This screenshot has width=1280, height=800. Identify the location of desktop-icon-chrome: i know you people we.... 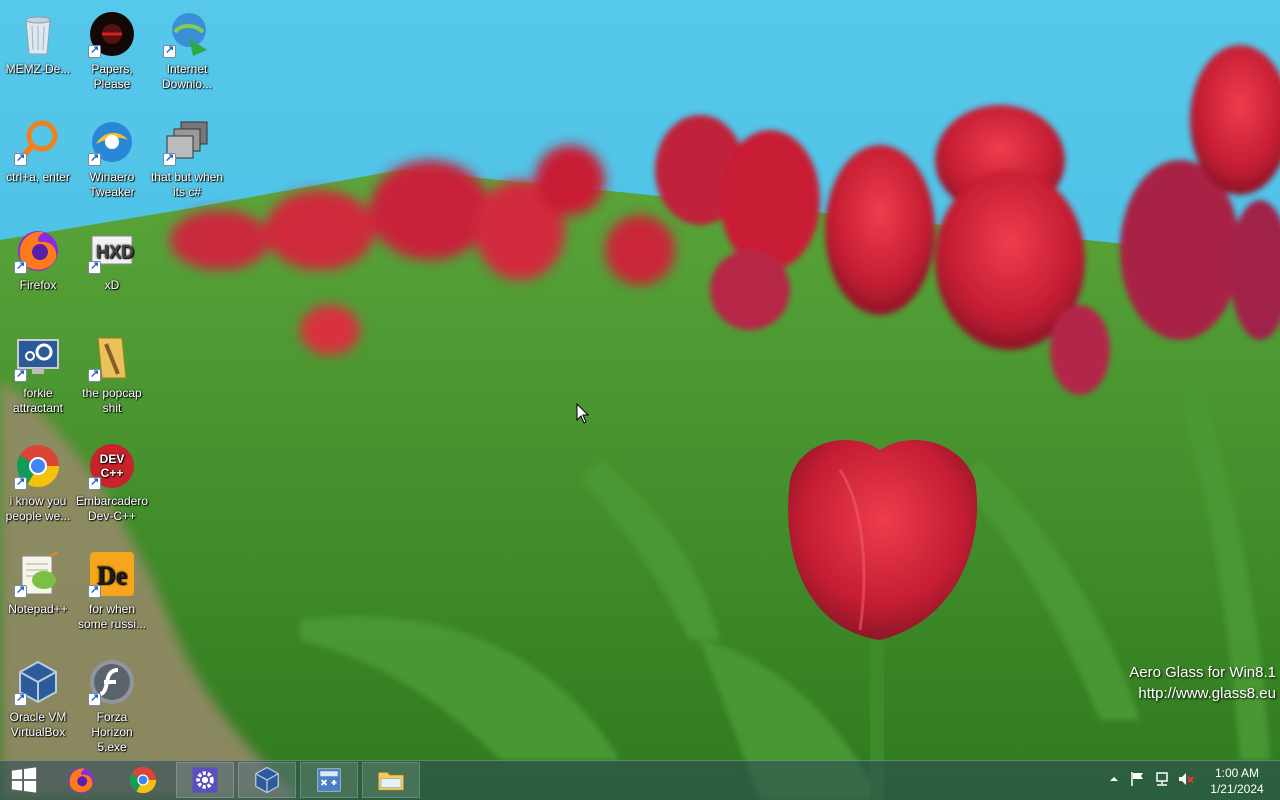
(38, 486).